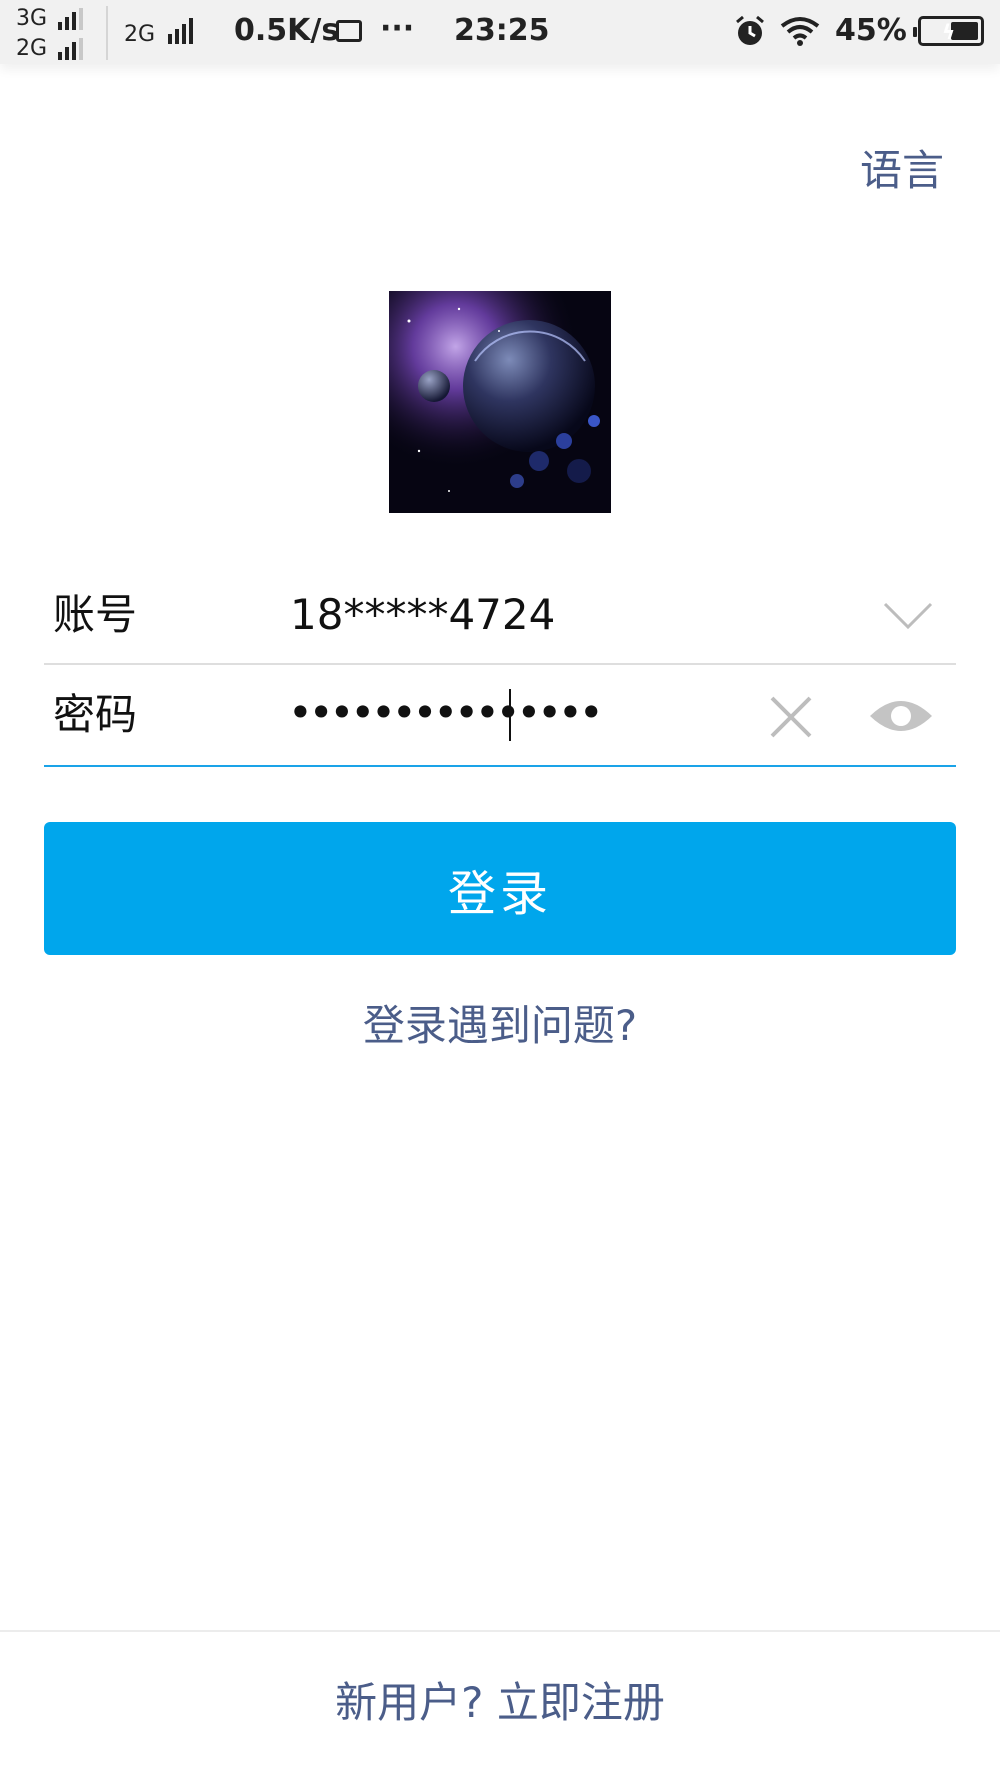 This screenshot has width=1000, height=1778. What do you see at coordinates (791, 717) in the screenshot?
I see `clear-icon` at bounding box center [791, 717].